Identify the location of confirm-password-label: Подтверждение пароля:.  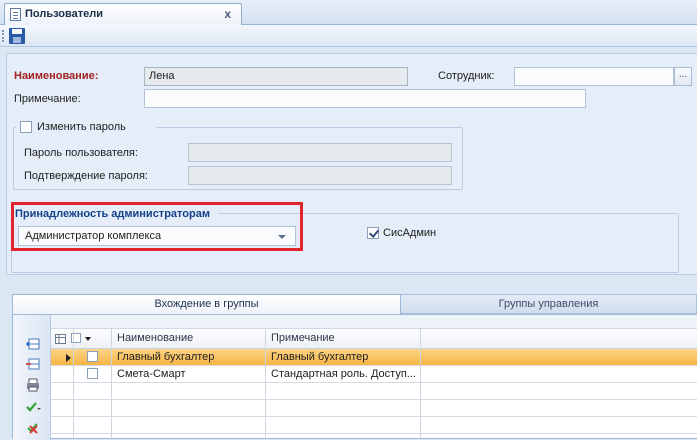
(86, 176).